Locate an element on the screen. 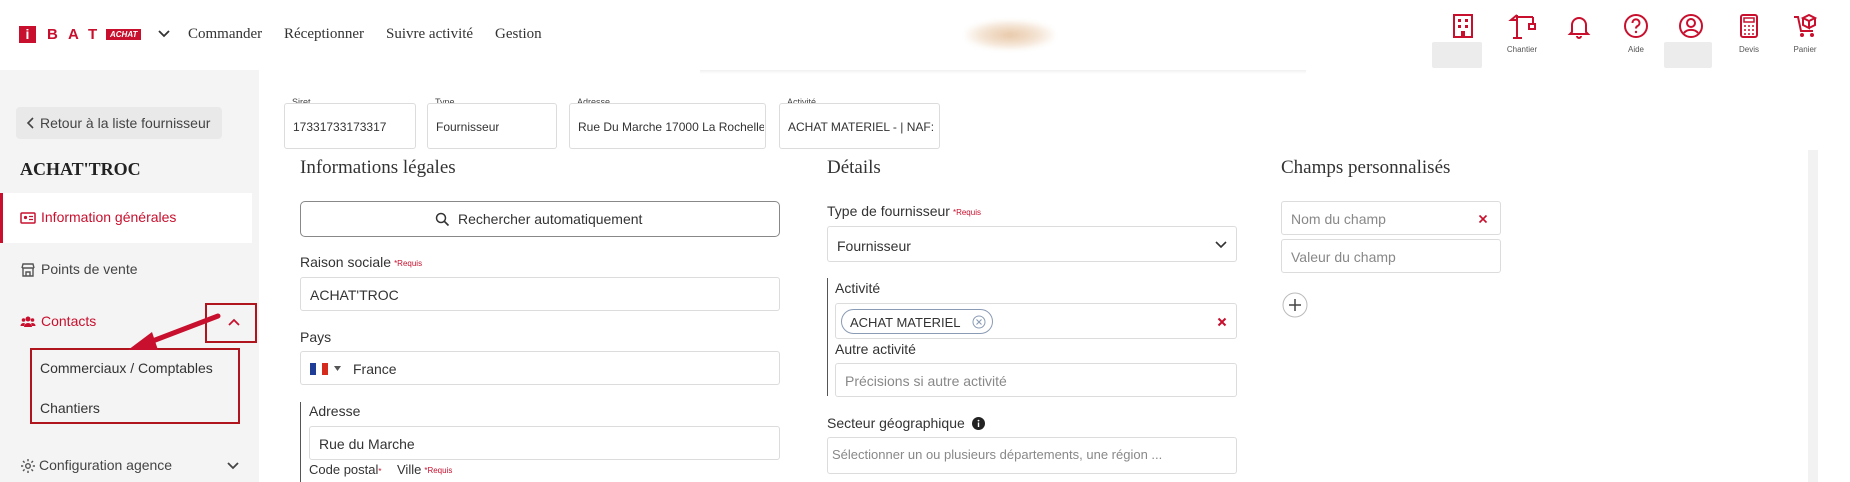 This screenshot has width=1850, height=482. ville-label: Ville *Requis is located at coordinates (424, 469).